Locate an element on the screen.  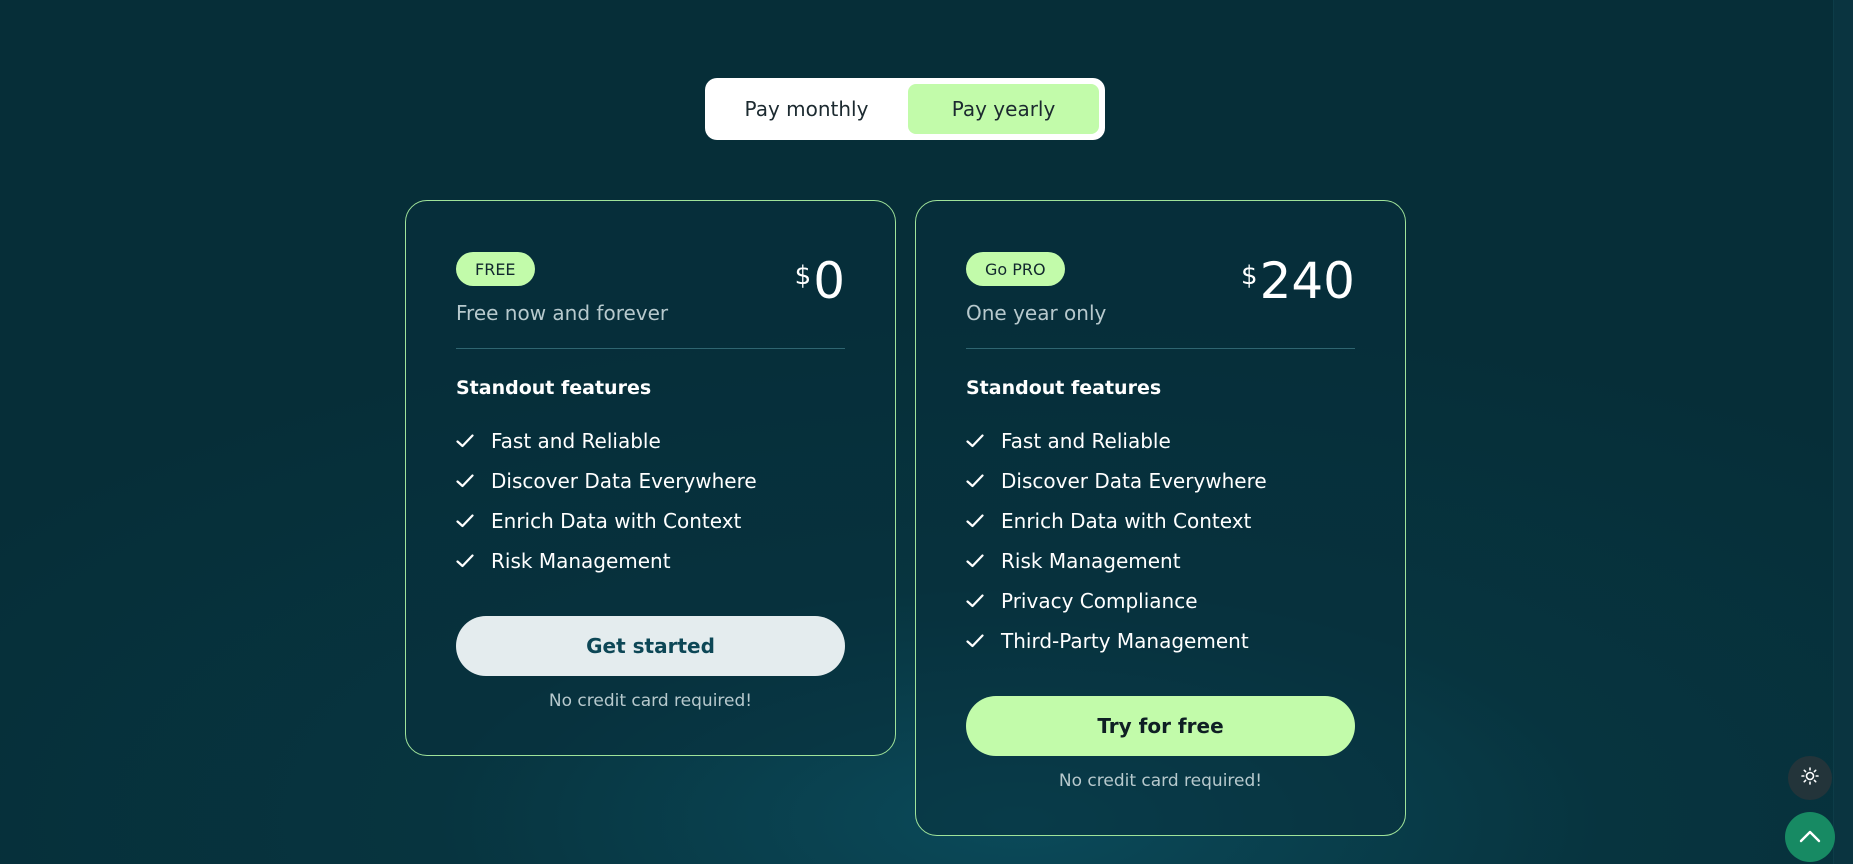
chevron-up-icon is located at coordinates (1810, 837).